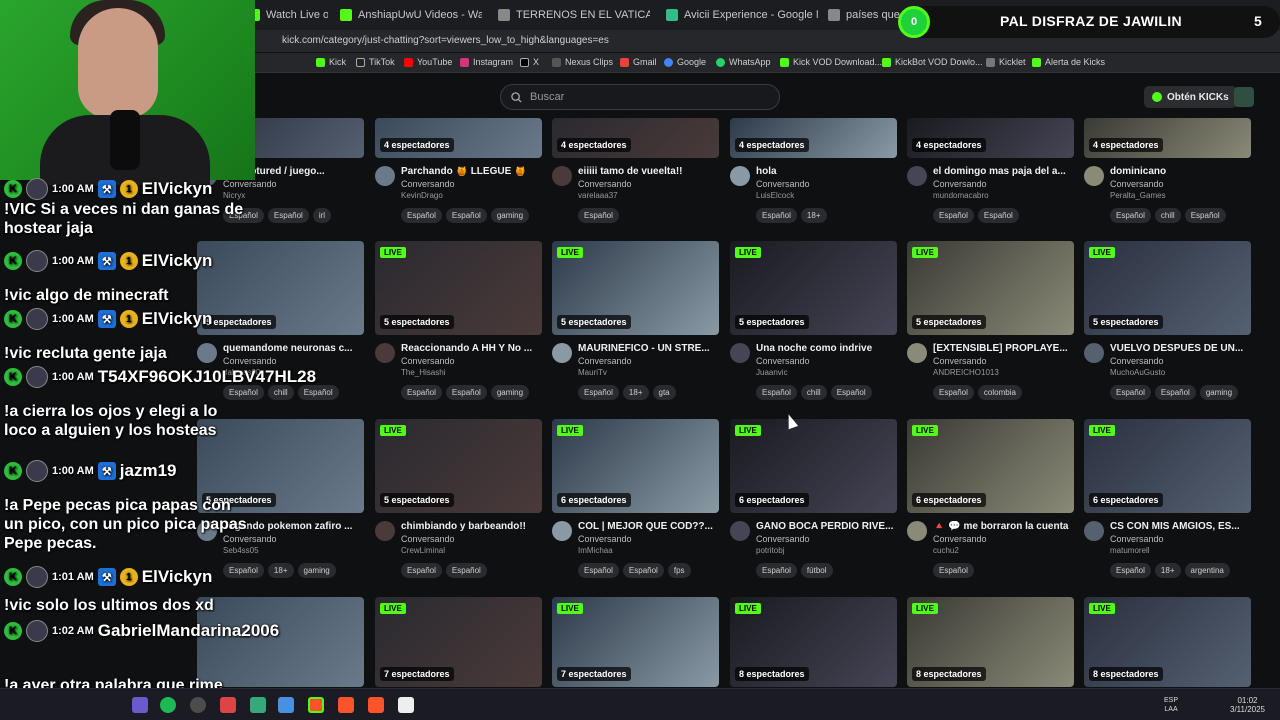 This screenshot has height=720, width=1280. I want to click on stream-card: LIVE 7 espectadores, so click(635, 642).